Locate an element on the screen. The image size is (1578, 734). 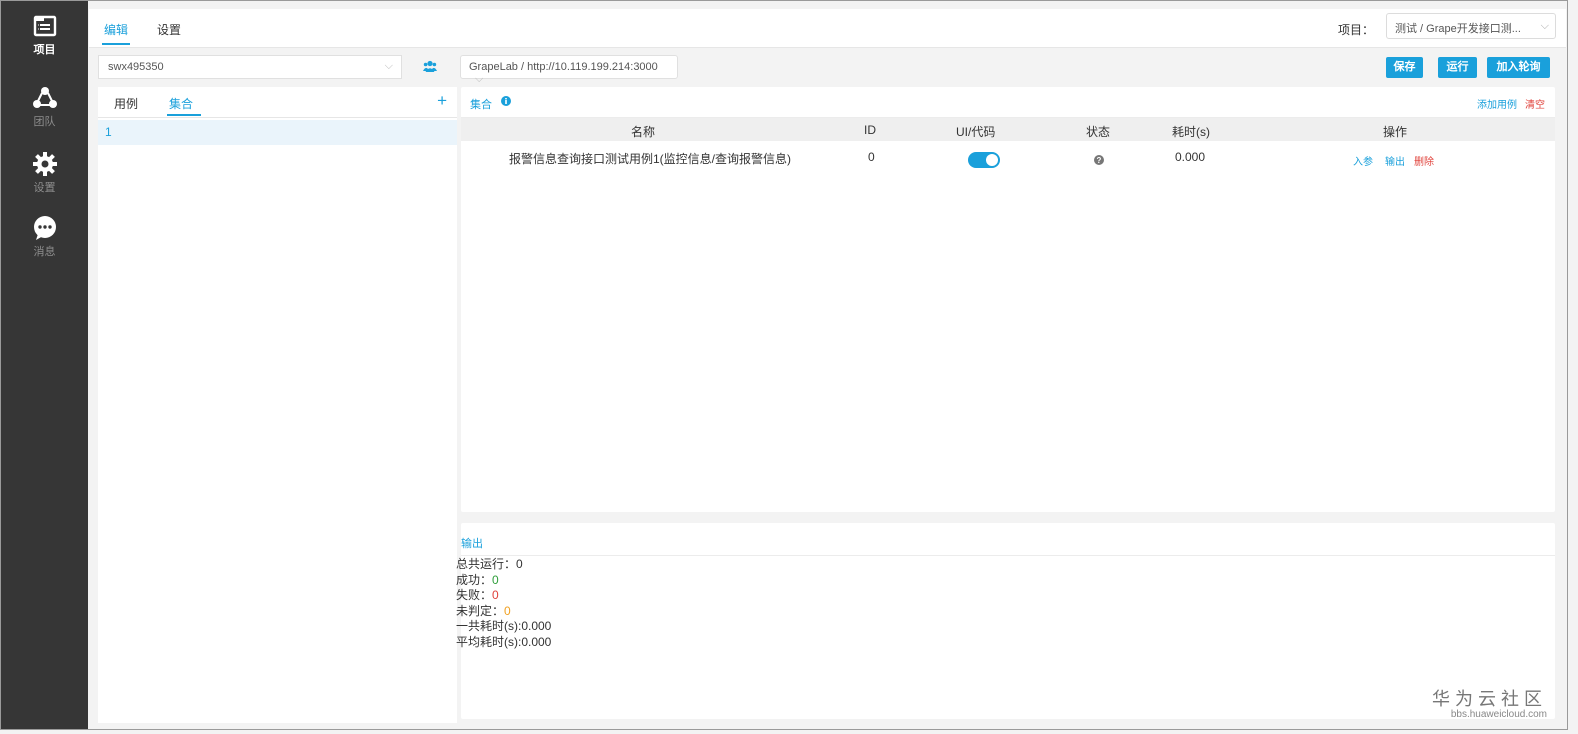
sidebar-item-team: 团队 is located at coordinates (44, 107).